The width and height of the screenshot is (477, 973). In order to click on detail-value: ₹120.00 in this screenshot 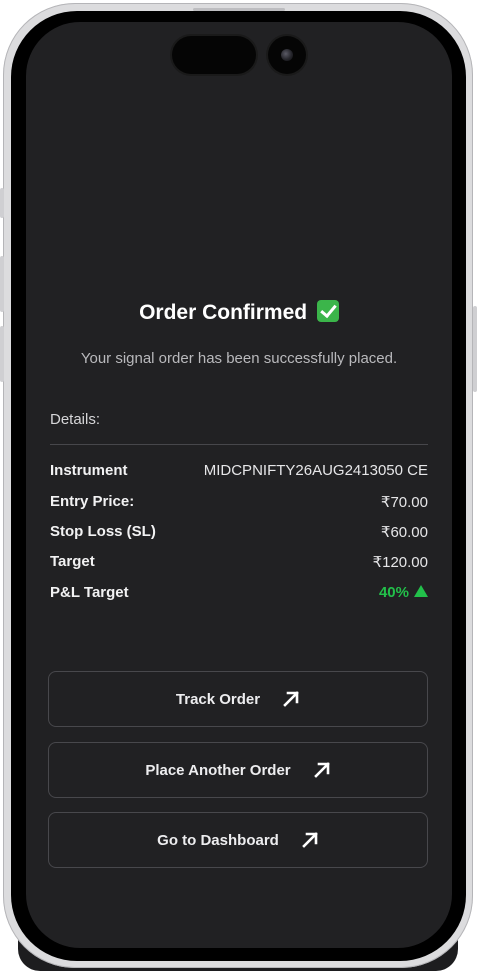, I will do `click(400, 562)`.